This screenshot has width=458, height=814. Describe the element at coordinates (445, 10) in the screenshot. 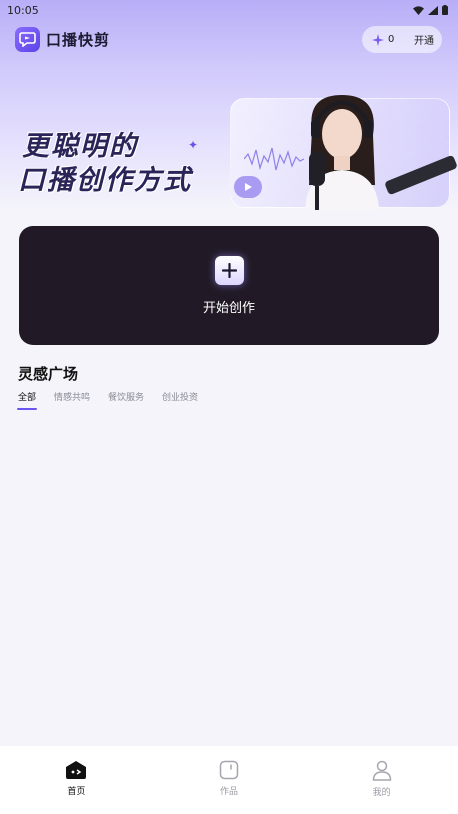

I see `battery-icon` at that location.